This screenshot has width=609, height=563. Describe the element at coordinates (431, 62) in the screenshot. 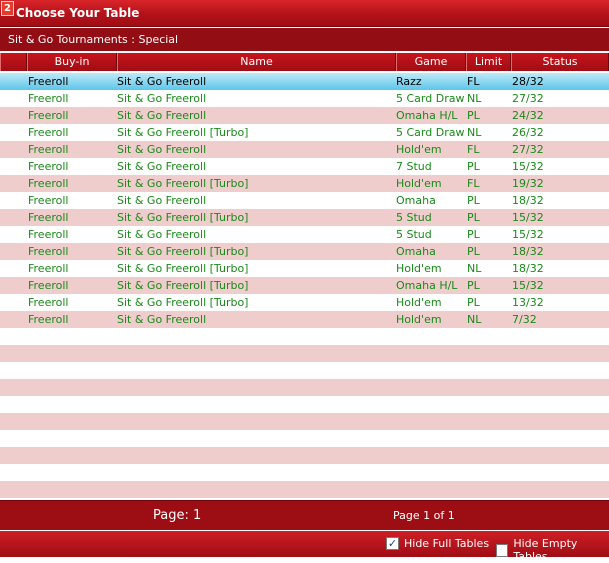

I see `header-game: Game` at that location.